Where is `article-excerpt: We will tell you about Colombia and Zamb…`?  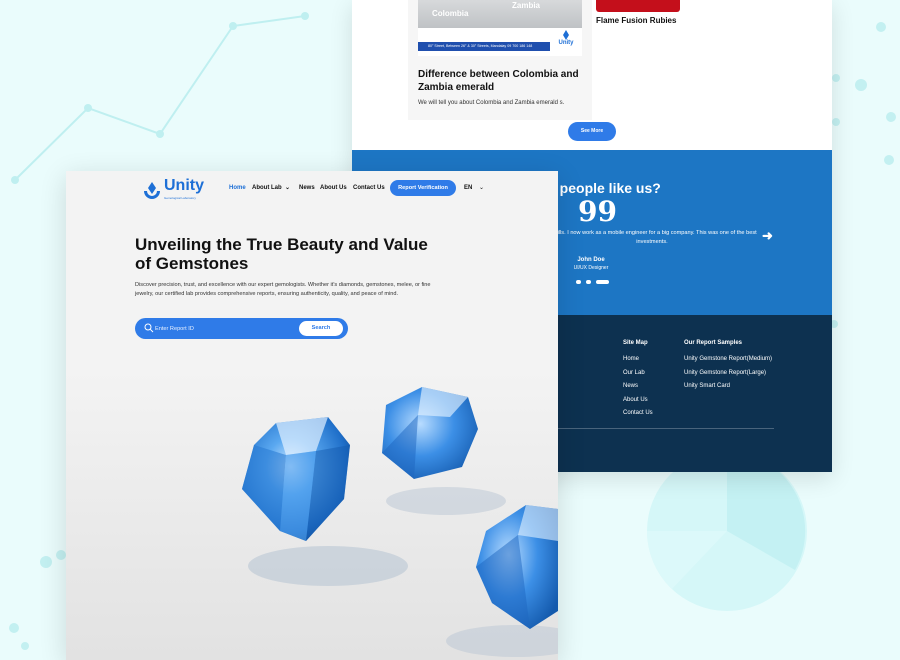 article-excerpt: We will tell you about Colombia and Zamb… is located at coordinates (491, 103).